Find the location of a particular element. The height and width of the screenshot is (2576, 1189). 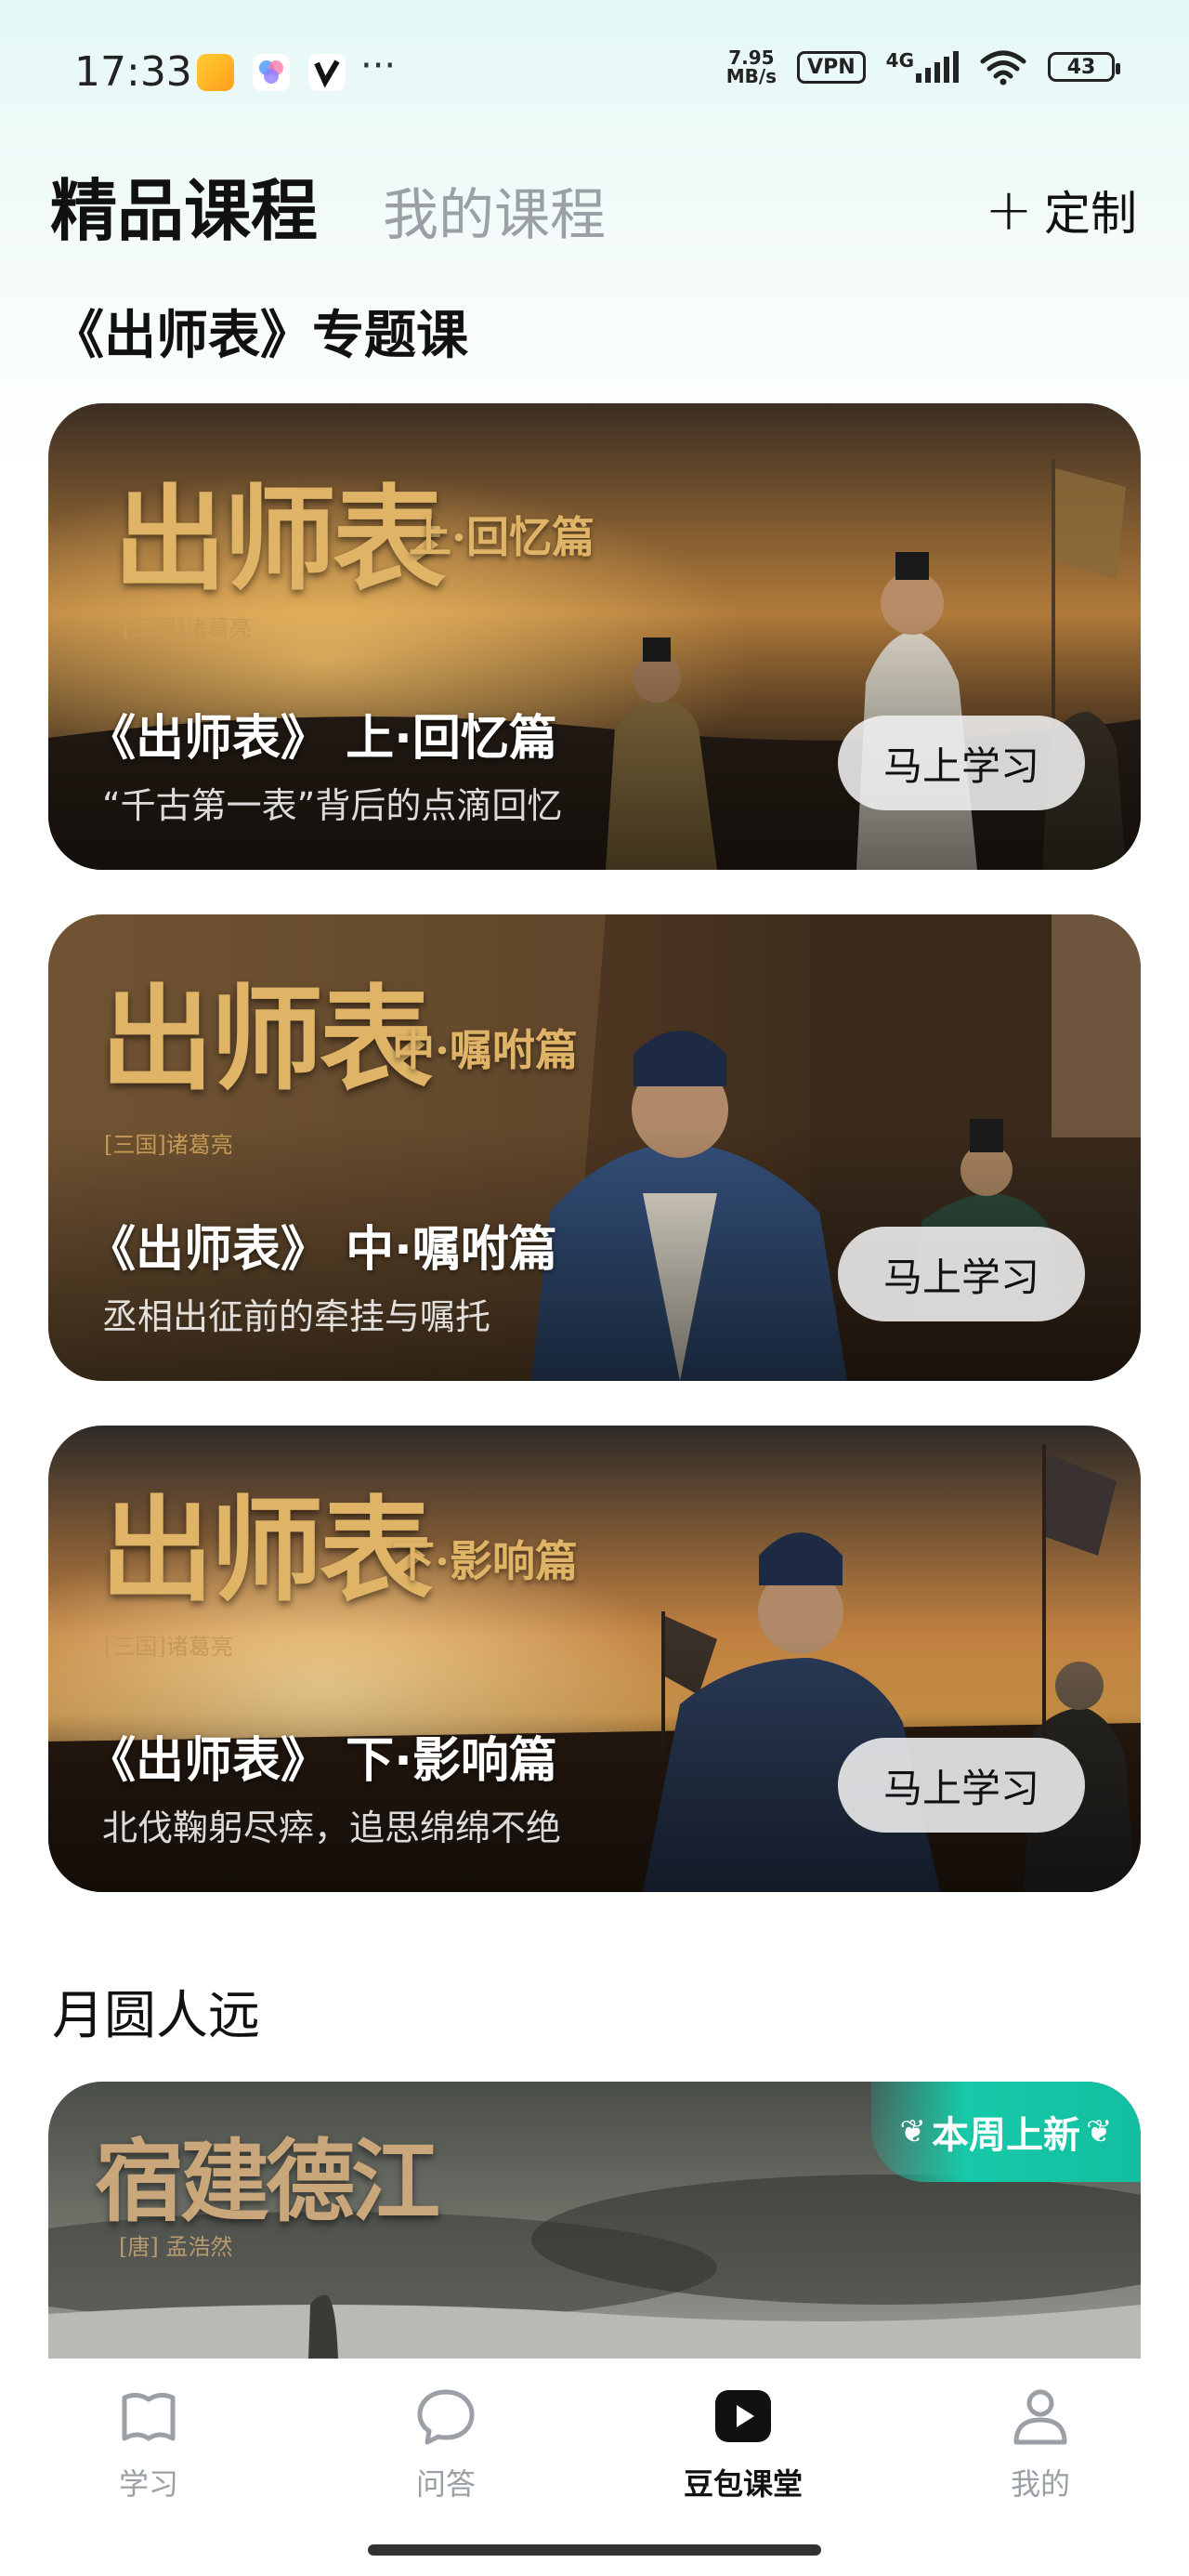

course-title: 《出师表》 下·影响篇 is located at coordinates (322, 1761).